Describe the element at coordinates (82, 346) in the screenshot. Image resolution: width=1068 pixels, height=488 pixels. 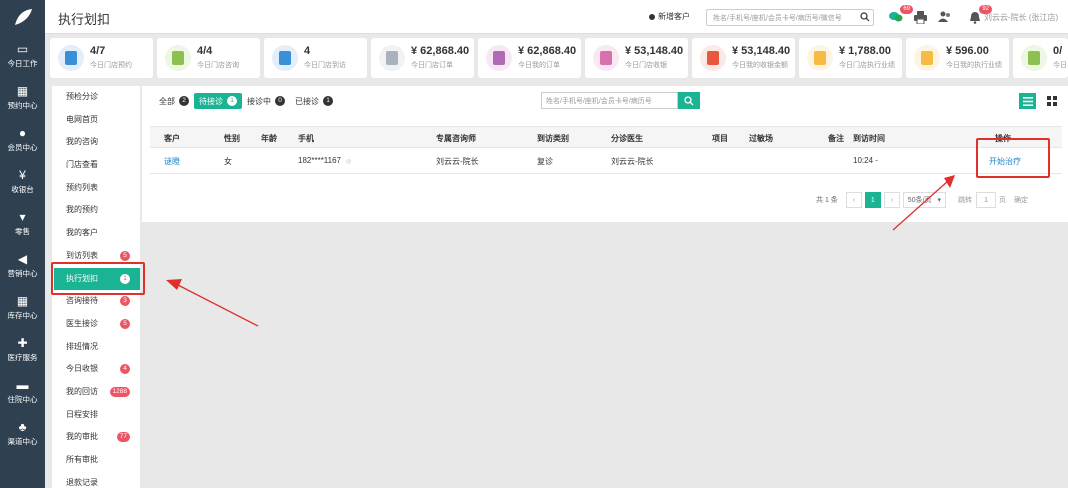
I see `subnav-label: 排班情况` at that location.